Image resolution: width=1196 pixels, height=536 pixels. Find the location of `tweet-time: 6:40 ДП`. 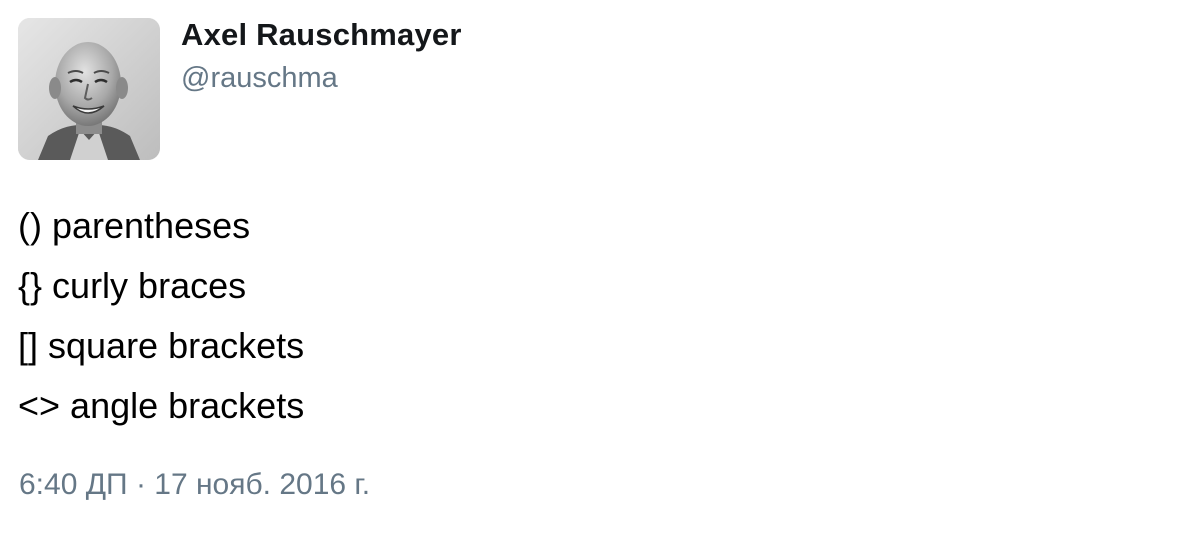

tweet-time: 6:40 ДП is located at coordinates (73, 484).